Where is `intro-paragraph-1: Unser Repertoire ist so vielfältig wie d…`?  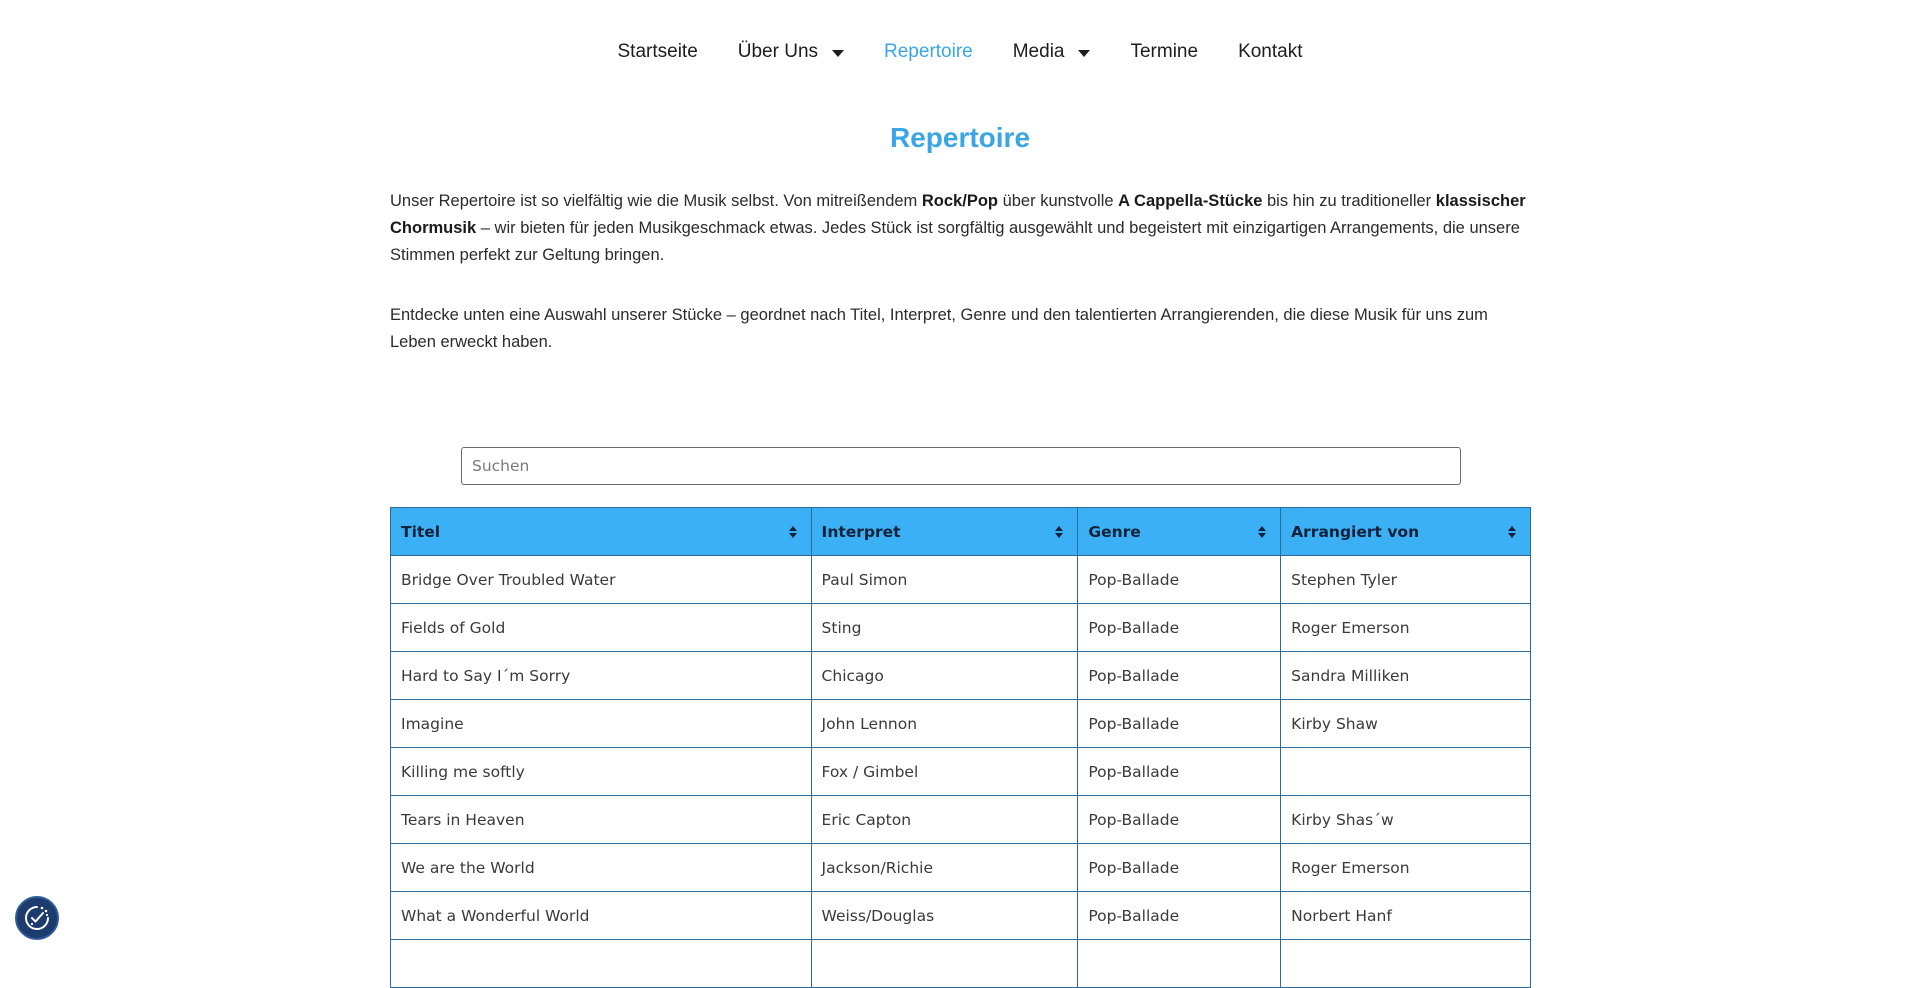
intro-paragraph-1: Unser Repertoire ist so vielfältig wie d… is located at coordinates (960, 228).